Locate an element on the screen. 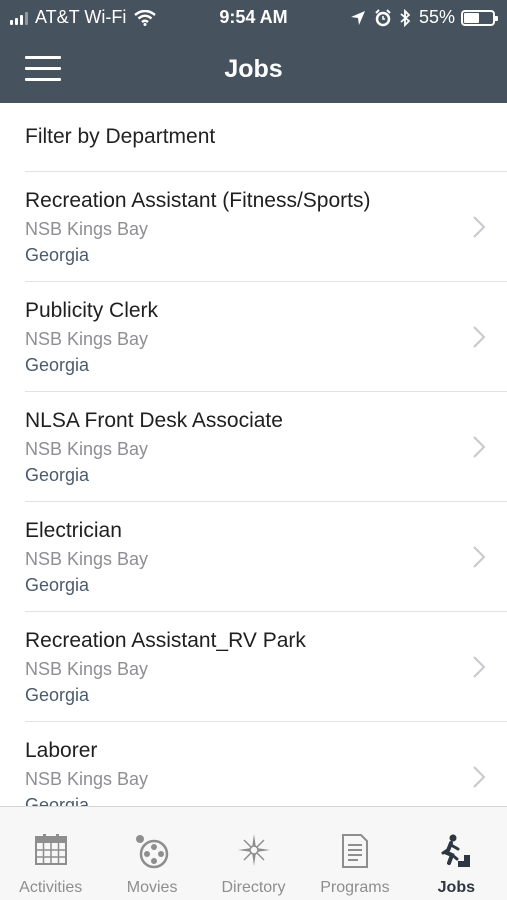 The width and height of the screenshot is (507, 900). filter-by-department-button: Filter by Department is located at coordinates (266, 137).